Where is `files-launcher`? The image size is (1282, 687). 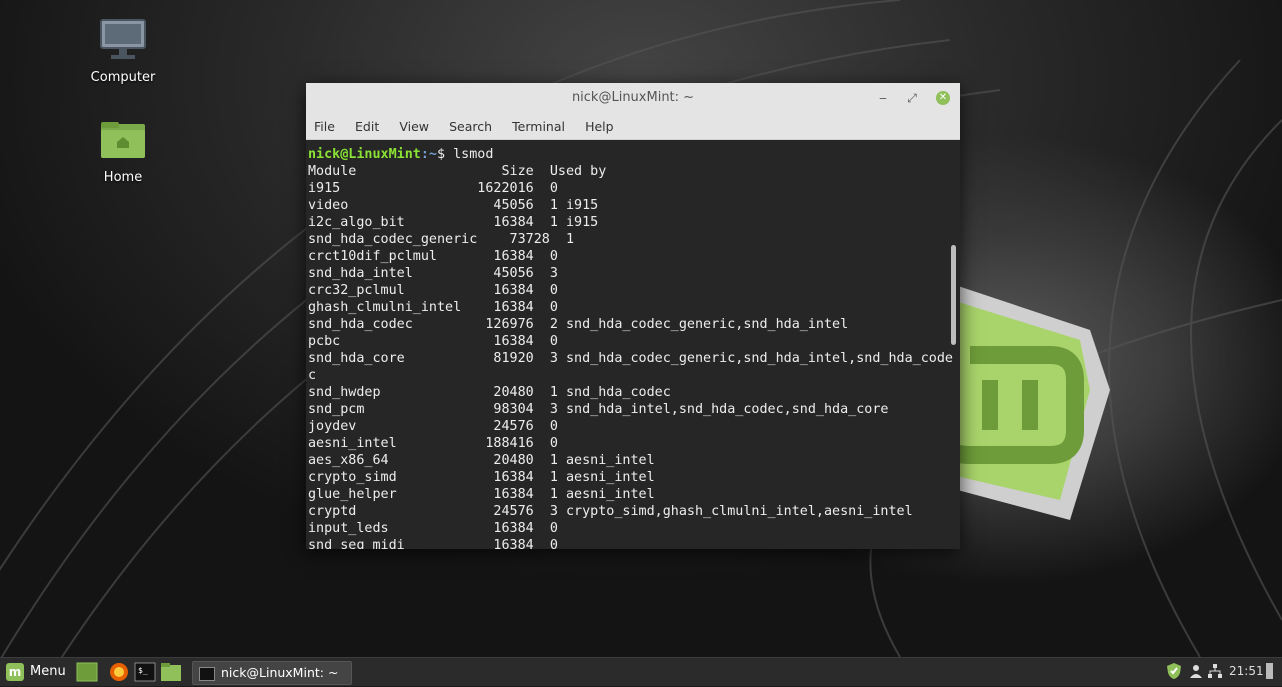 files-launcher is located at coordinates (171, 672).